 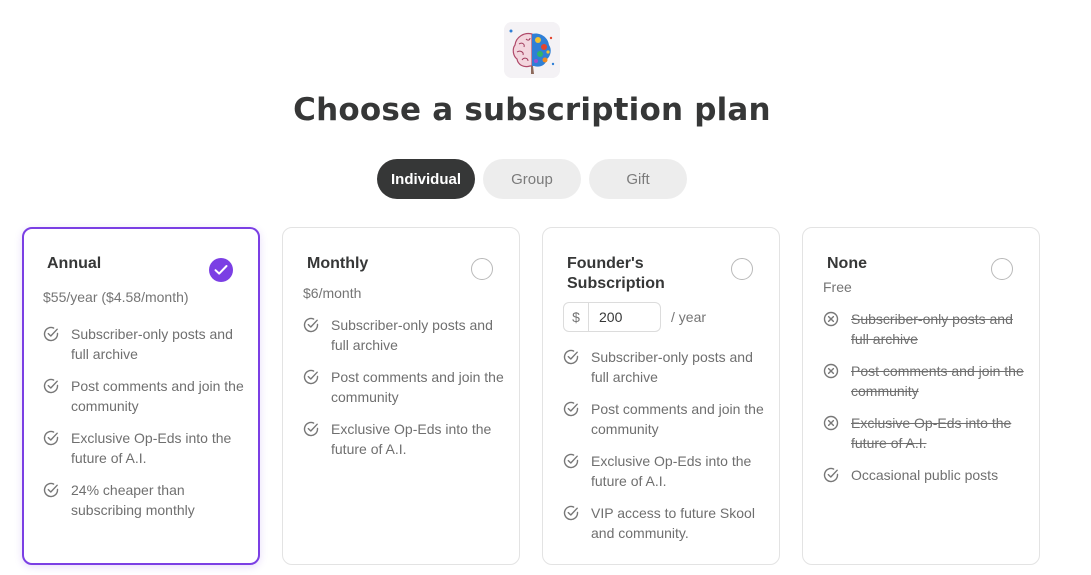 I want to click on publication-logo, so click(x=532, y=50).